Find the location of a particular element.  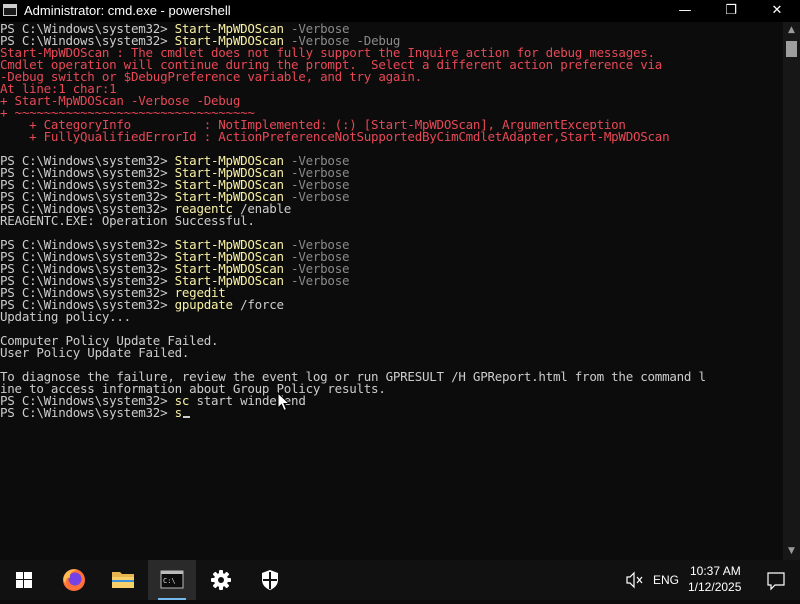

maximize-button: ❐ is located at coordinates (731, 11).